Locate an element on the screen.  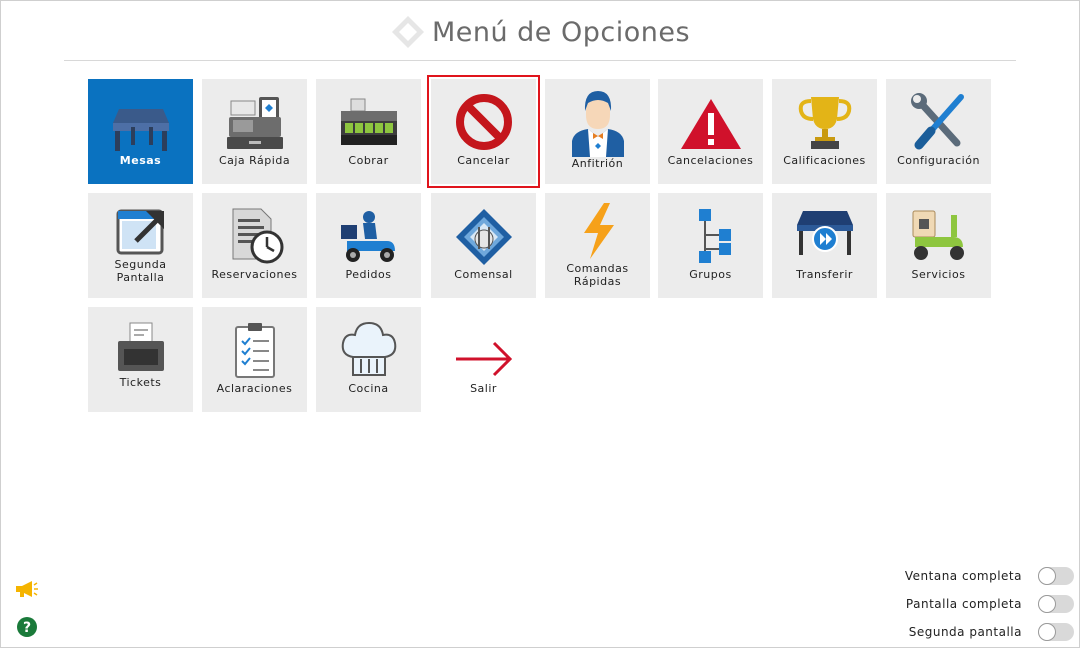
tile-label: Caja Rápida is located at coordinates (254, 160).